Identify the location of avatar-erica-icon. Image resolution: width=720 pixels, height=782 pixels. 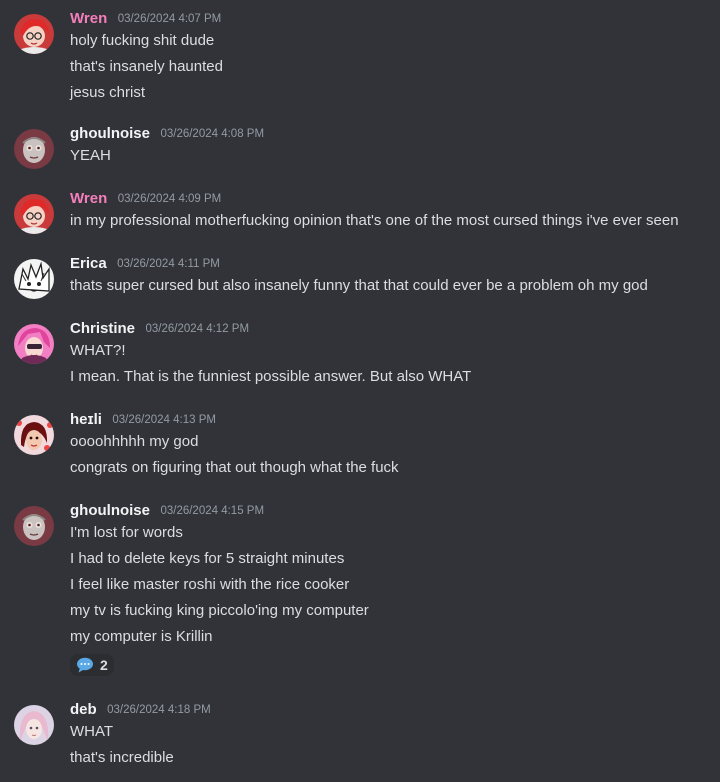
(34, 279).